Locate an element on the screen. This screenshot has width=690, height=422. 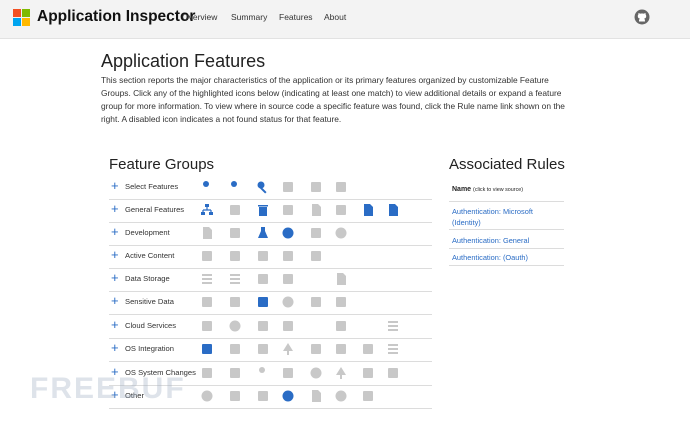
associated-rules-title: Associated Rules is located at coordinates (507, 164).